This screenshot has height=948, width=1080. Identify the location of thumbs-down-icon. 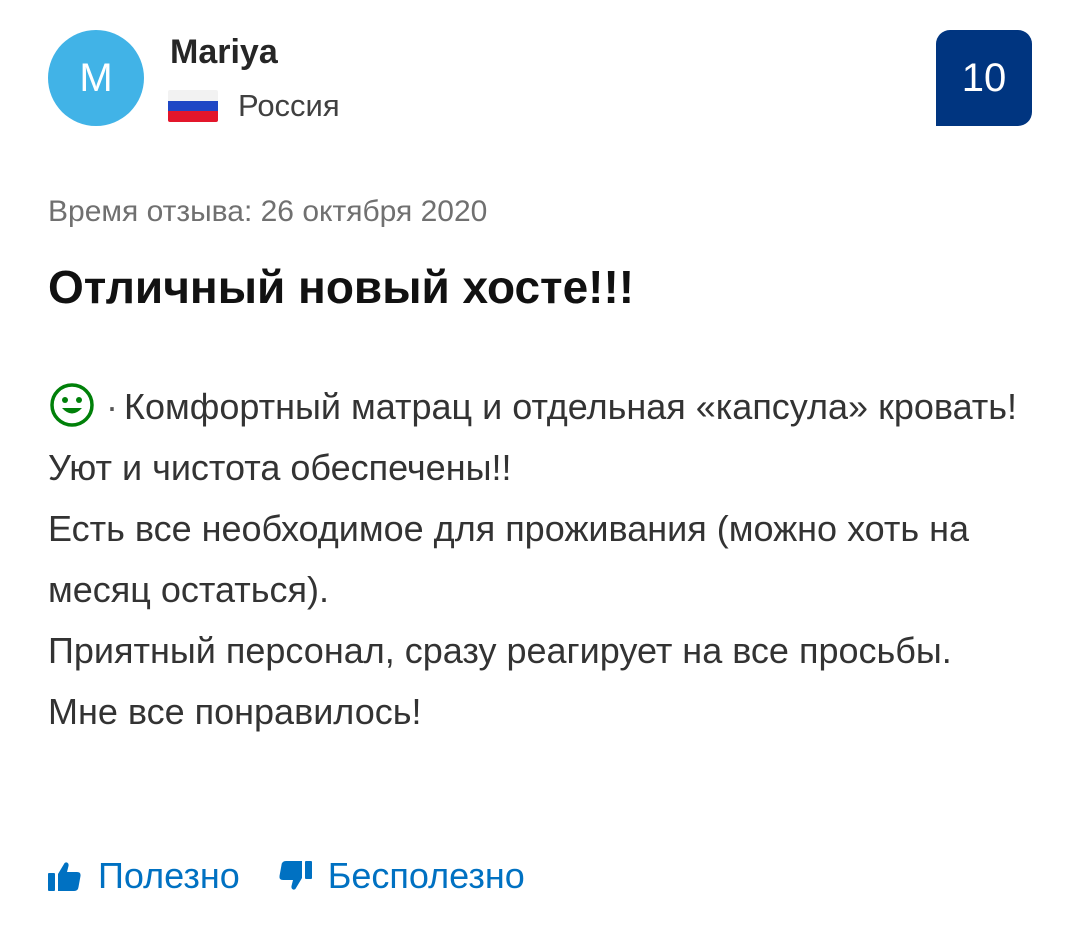
(295, 875).